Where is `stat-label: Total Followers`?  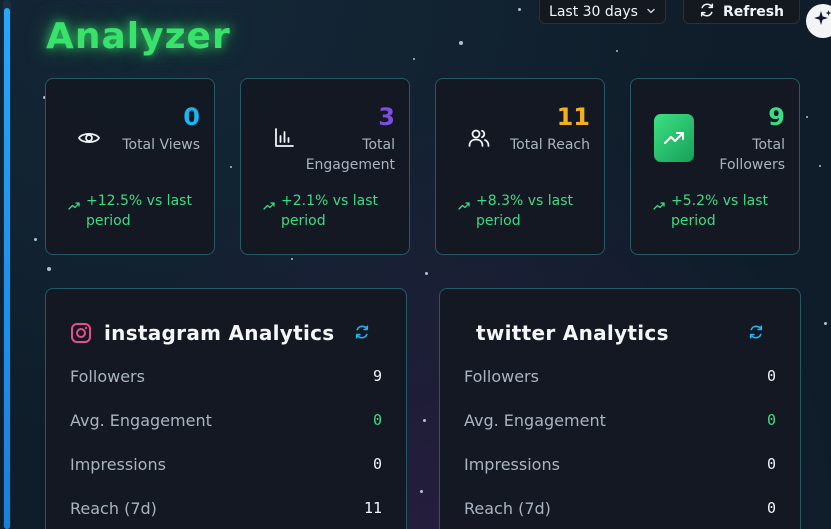
stat-label: Total Followers is located at coordinates (752, 155).